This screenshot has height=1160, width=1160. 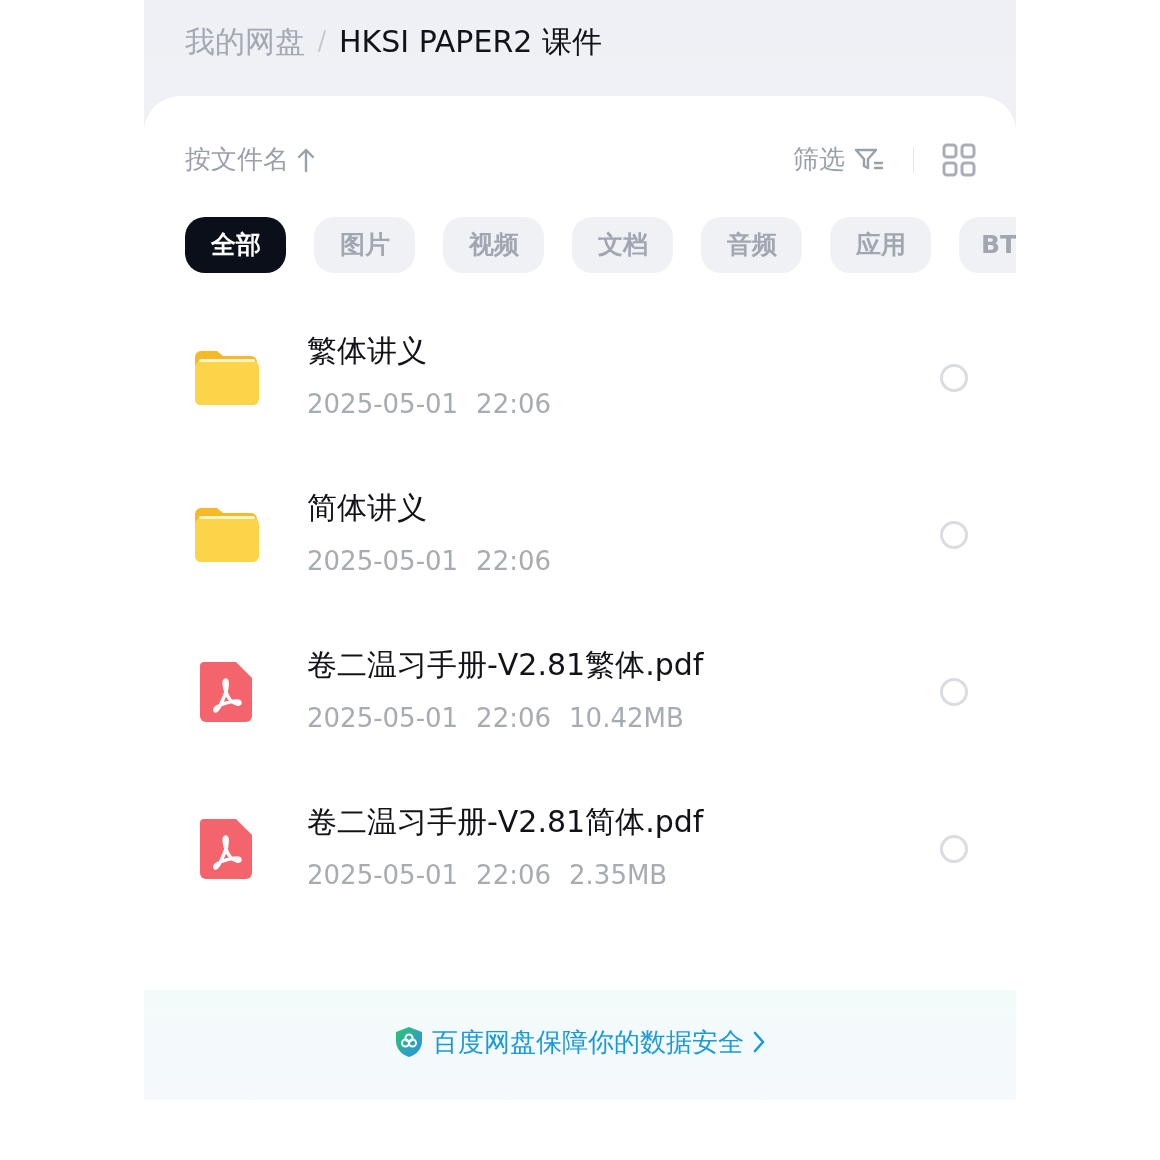 I want to click on filter-button: 筛选, so click(x=838, y=159).